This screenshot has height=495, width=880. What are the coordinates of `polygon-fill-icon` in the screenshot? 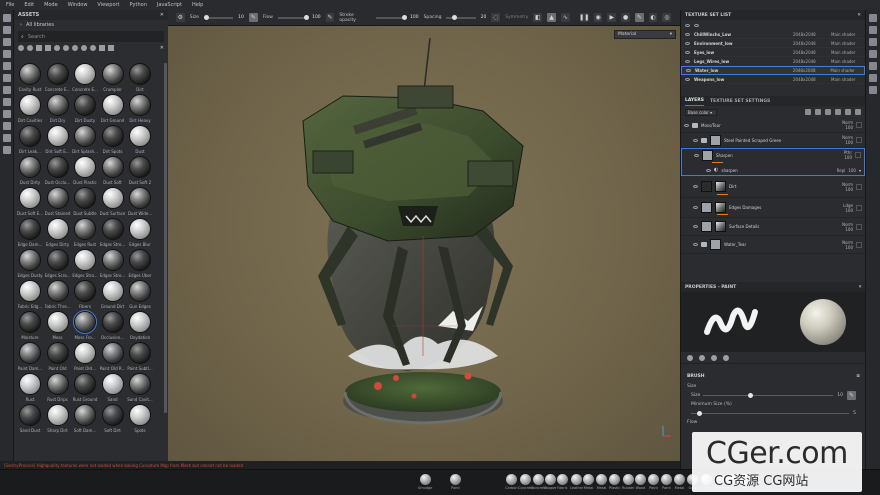 It's located at (7, 54).